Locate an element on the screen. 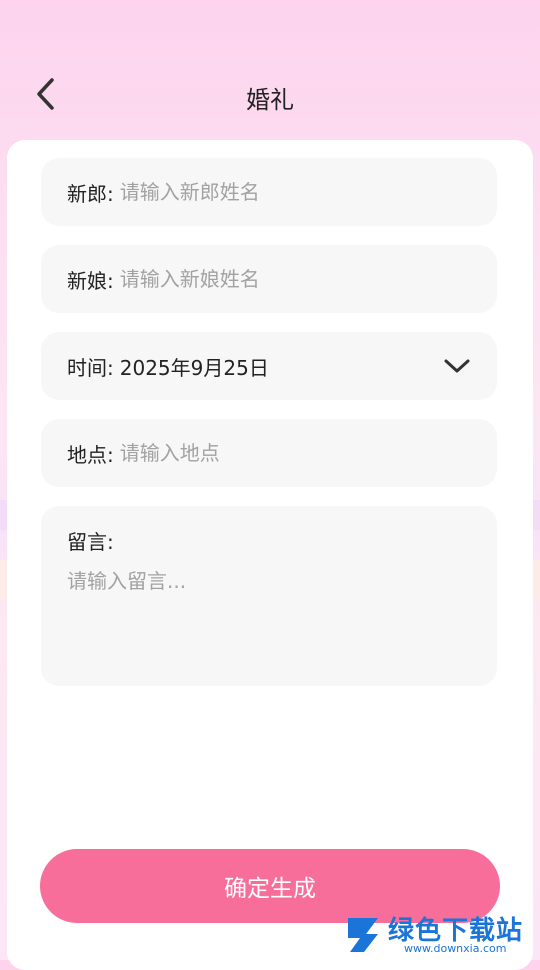 The width and height of the screenshot is (540, 970). message-label: 留言: is located at coordinates (90, 542).